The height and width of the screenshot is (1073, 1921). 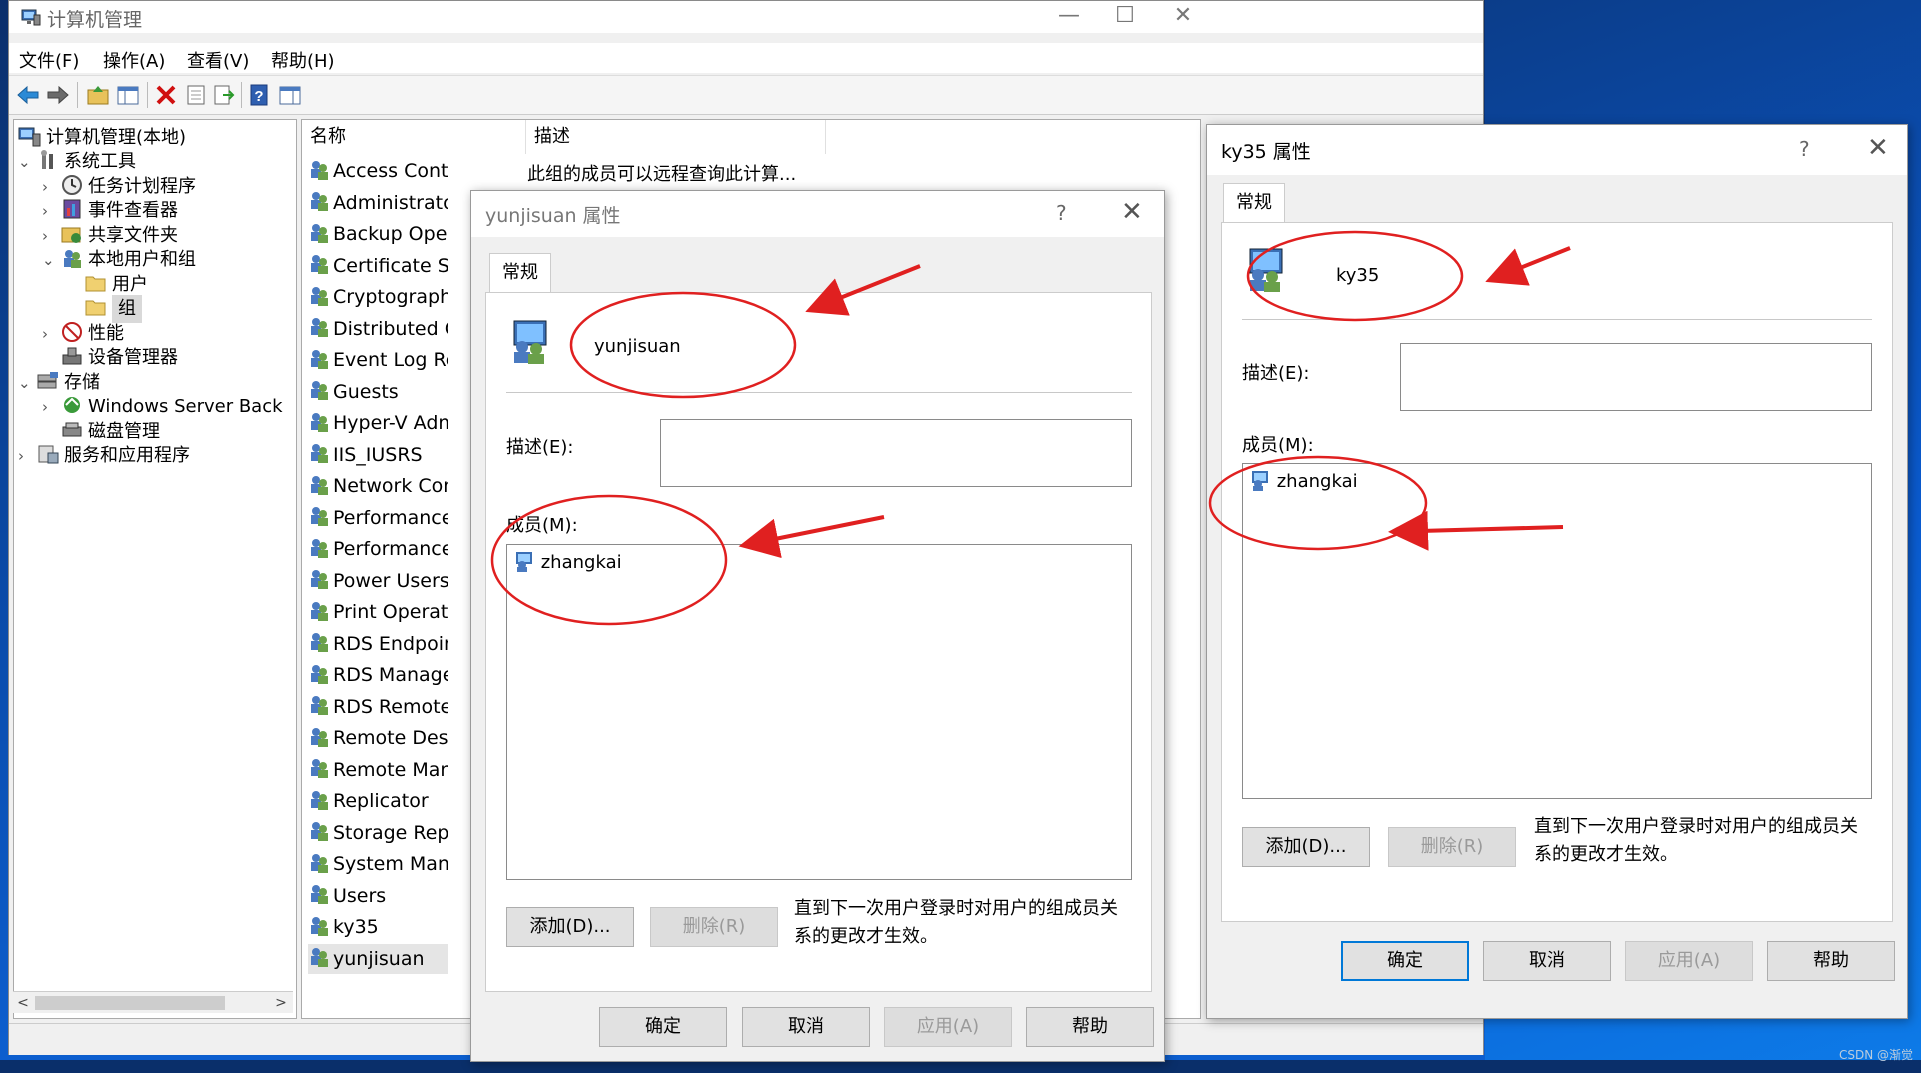 I want to click on table-row: Performance Mon, so click(x=378, y=549).